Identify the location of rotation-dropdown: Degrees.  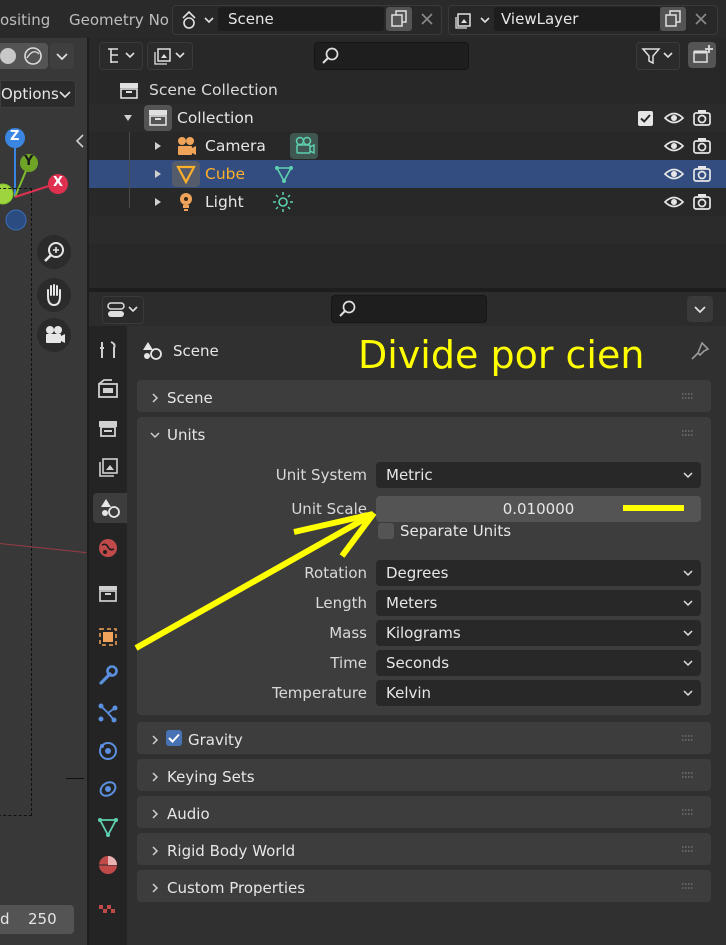
(538, 573).